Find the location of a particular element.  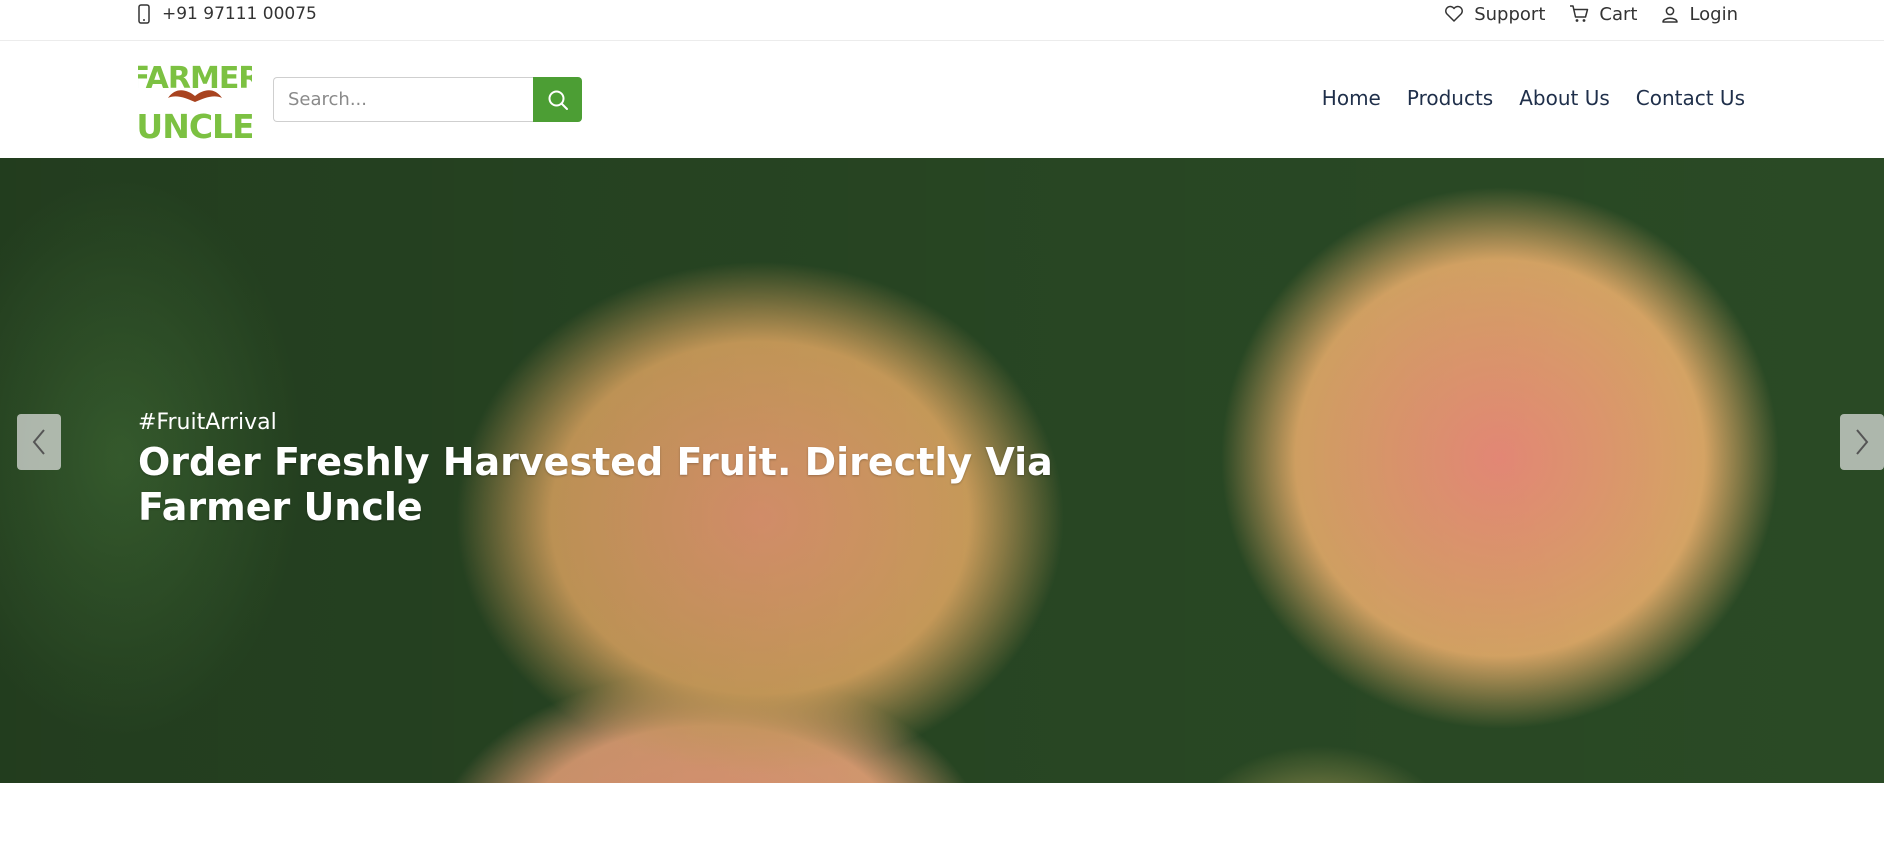

nav-about-us: About Us is located at coordinates (1564, 98).